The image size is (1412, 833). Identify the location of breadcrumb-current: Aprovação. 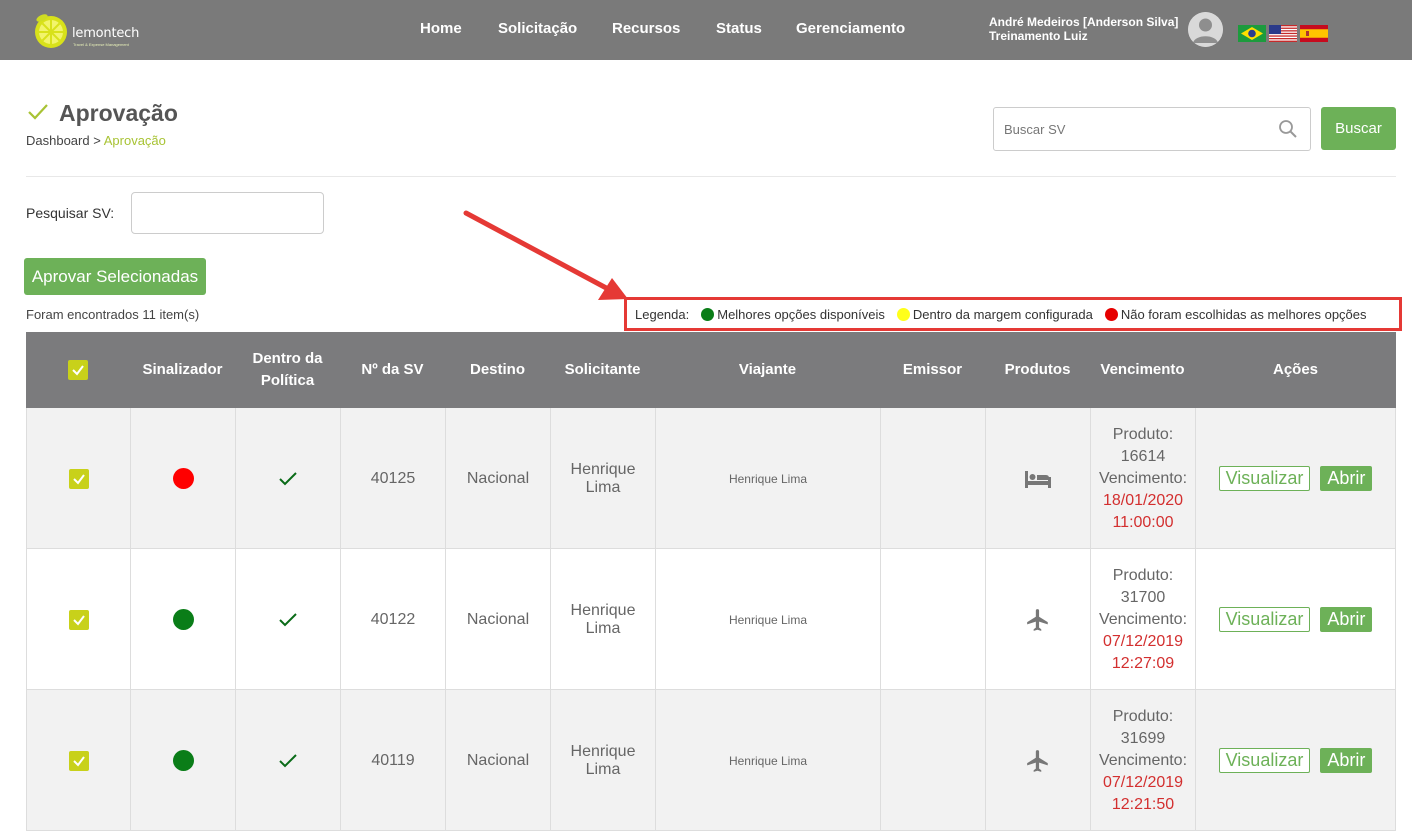
(134, 140).